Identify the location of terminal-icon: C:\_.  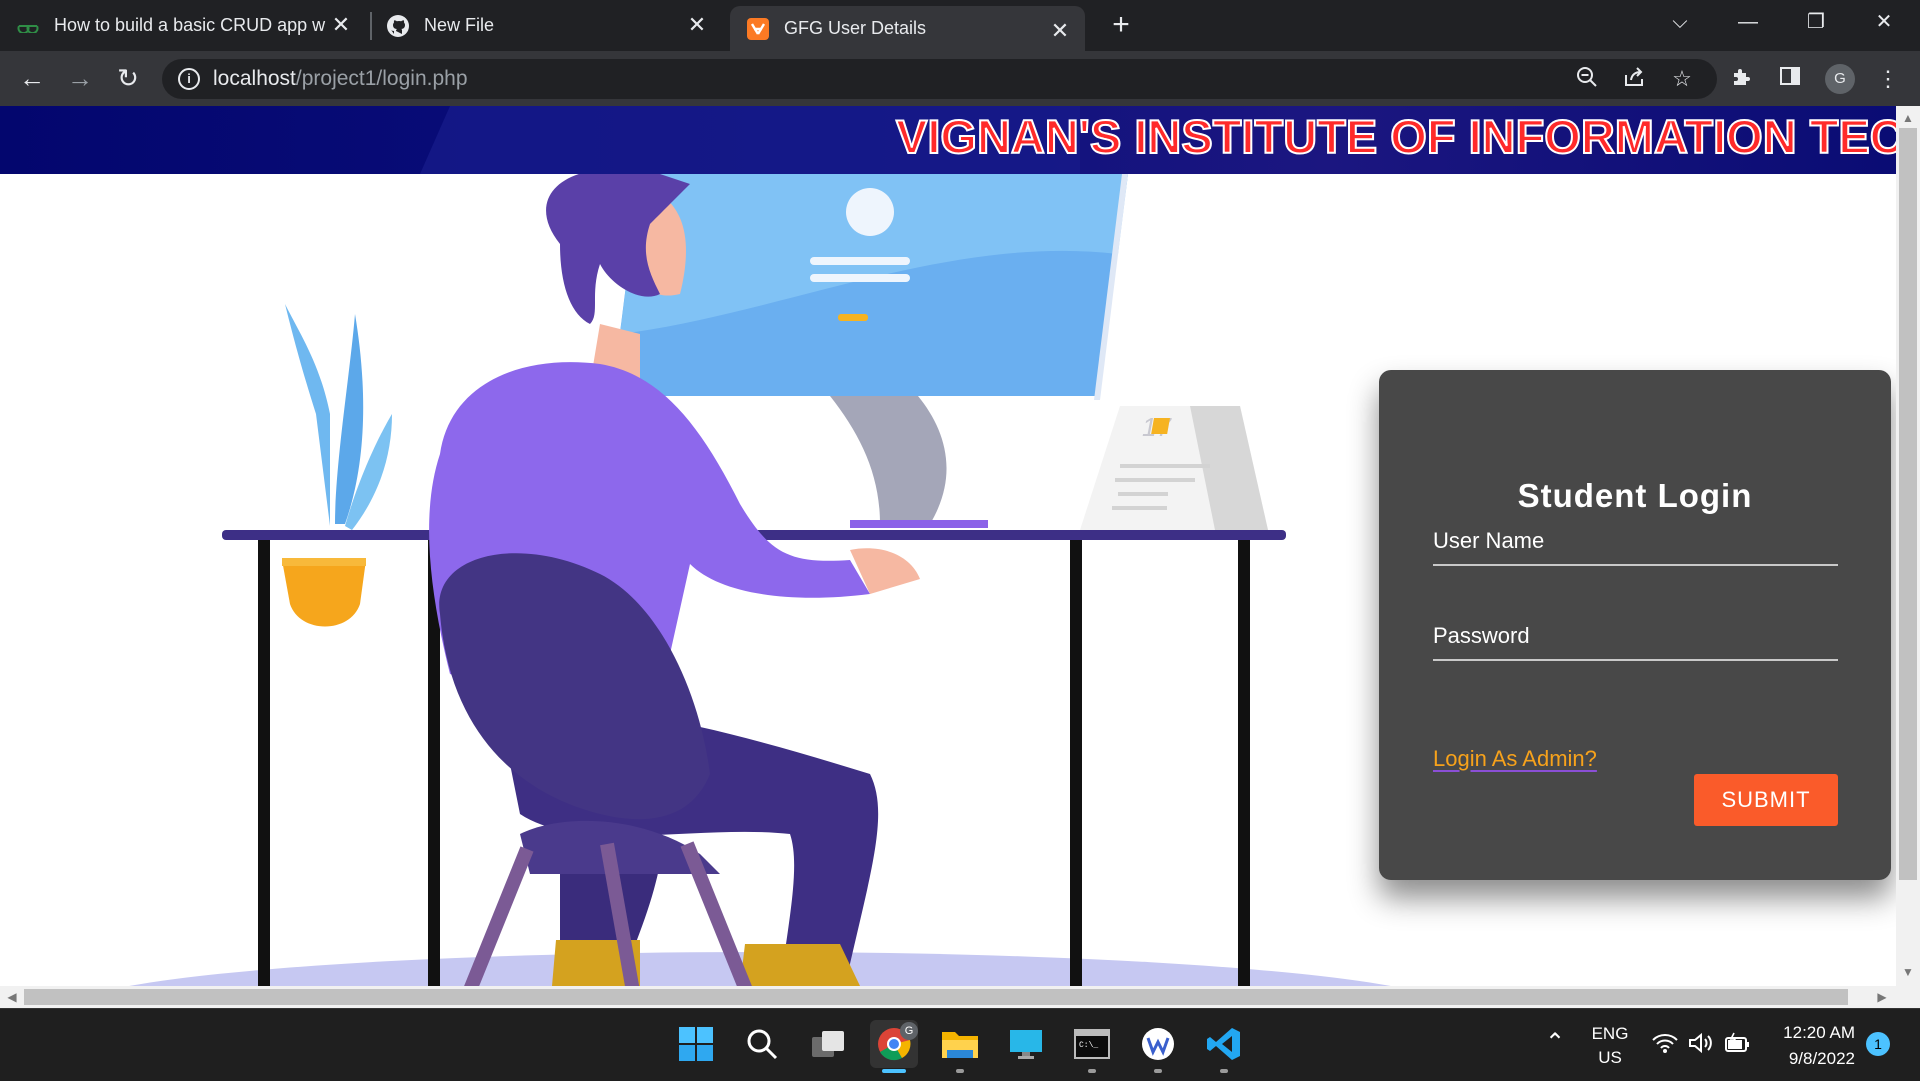
(1092, 1044).